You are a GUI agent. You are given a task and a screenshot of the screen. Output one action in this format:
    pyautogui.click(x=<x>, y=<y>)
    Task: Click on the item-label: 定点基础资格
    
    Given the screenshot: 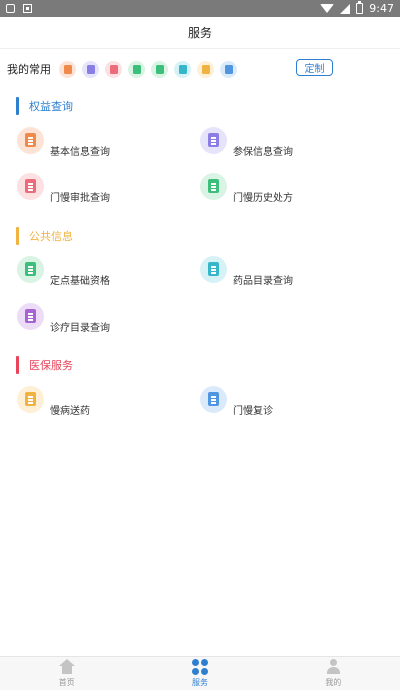 What is the action you would take?
    pyautogui.click(x=80, y=281)
    